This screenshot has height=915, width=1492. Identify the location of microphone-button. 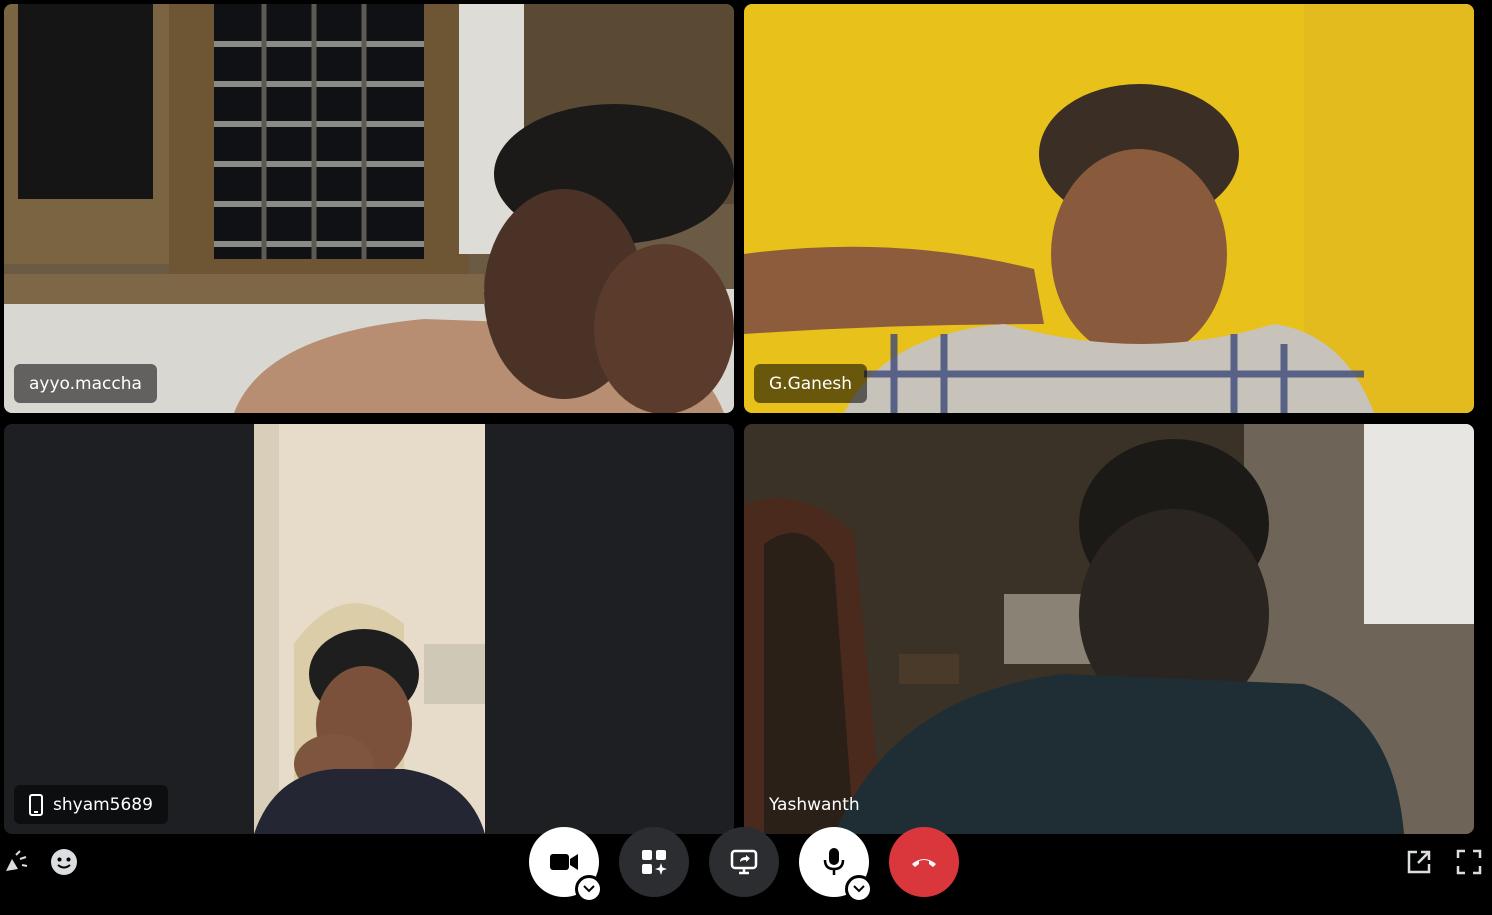
(836, 865).